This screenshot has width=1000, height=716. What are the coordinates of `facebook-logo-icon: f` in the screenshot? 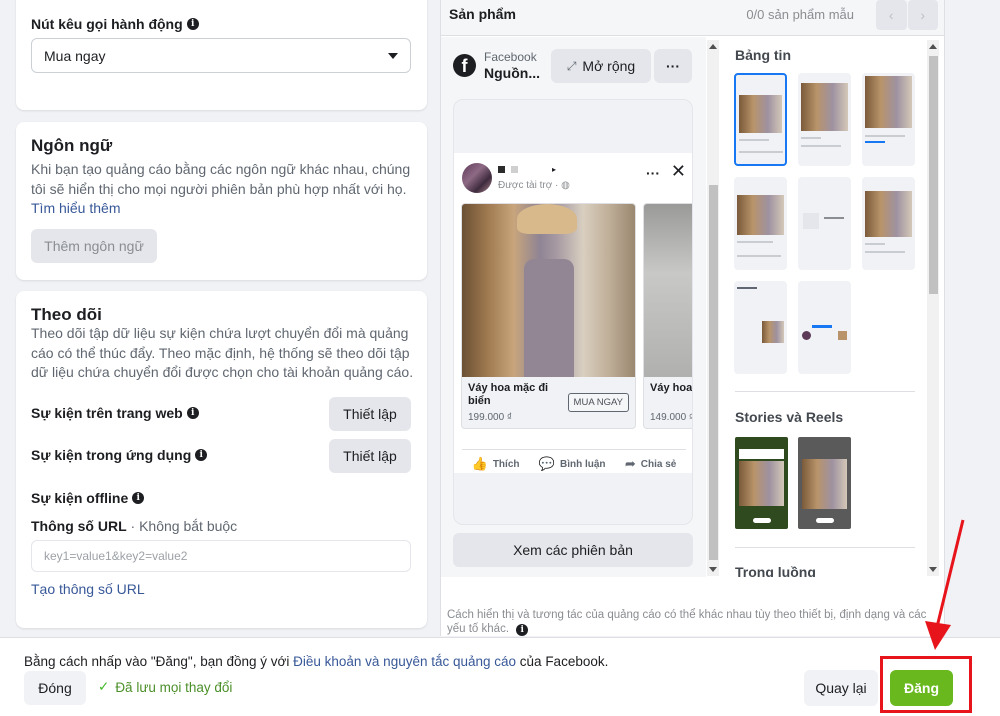 It's located at (464, 65).